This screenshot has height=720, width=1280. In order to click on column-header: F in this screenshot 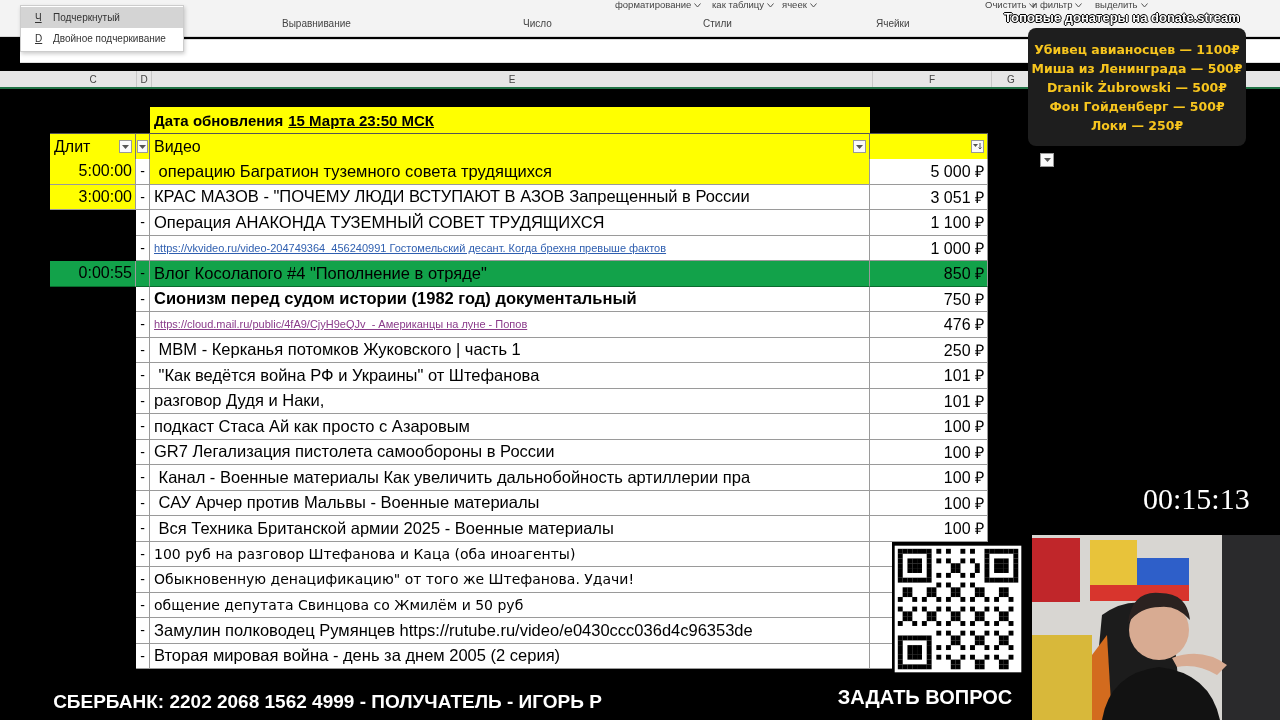, I will do `click(932, 79)`.